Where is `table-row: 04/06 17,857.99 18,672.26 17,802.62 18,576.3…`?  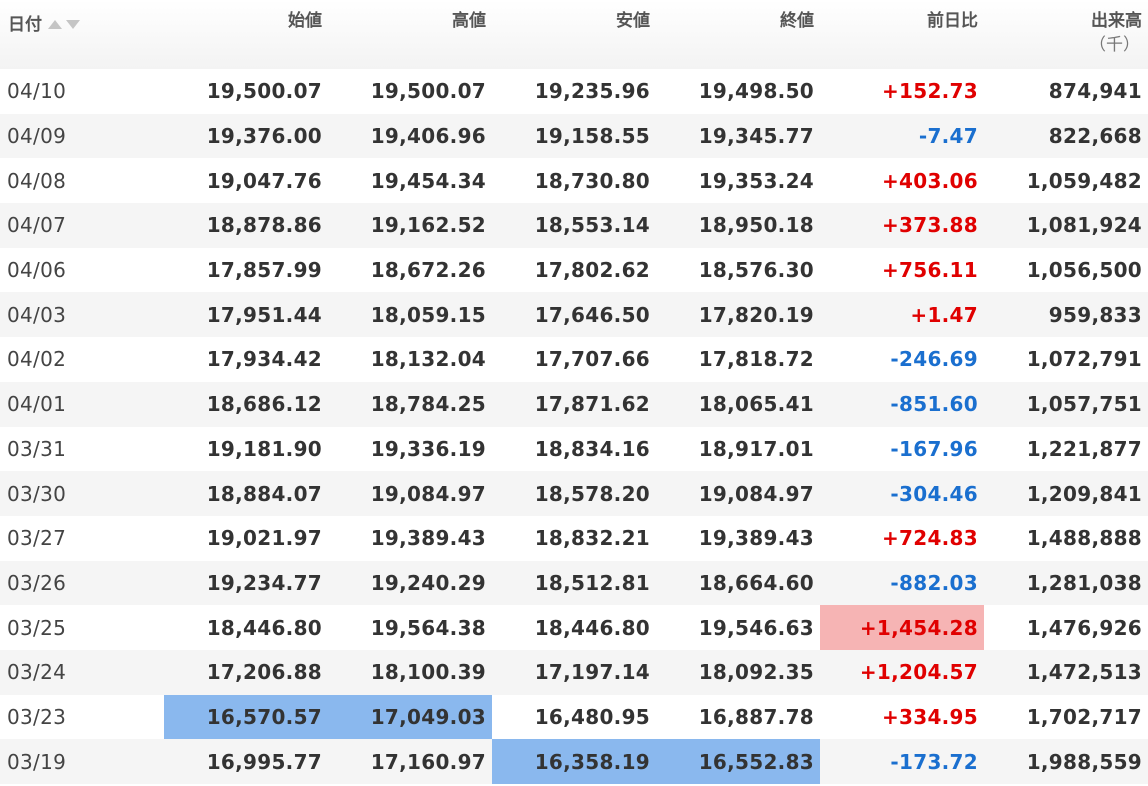
table-row: 04/06 17,857.99 18,672.26 17,802.62 18,576.3… is located at coordinates (574, 270).